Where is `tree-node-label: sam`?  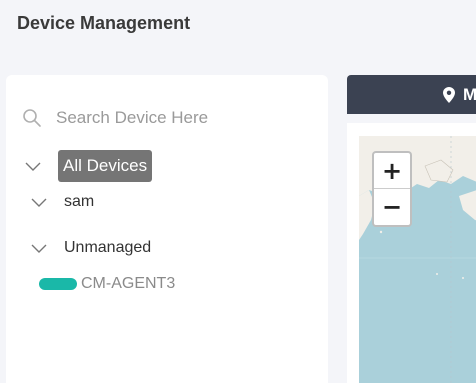
tree-node-label: sam is located at coordinates (79, 202).